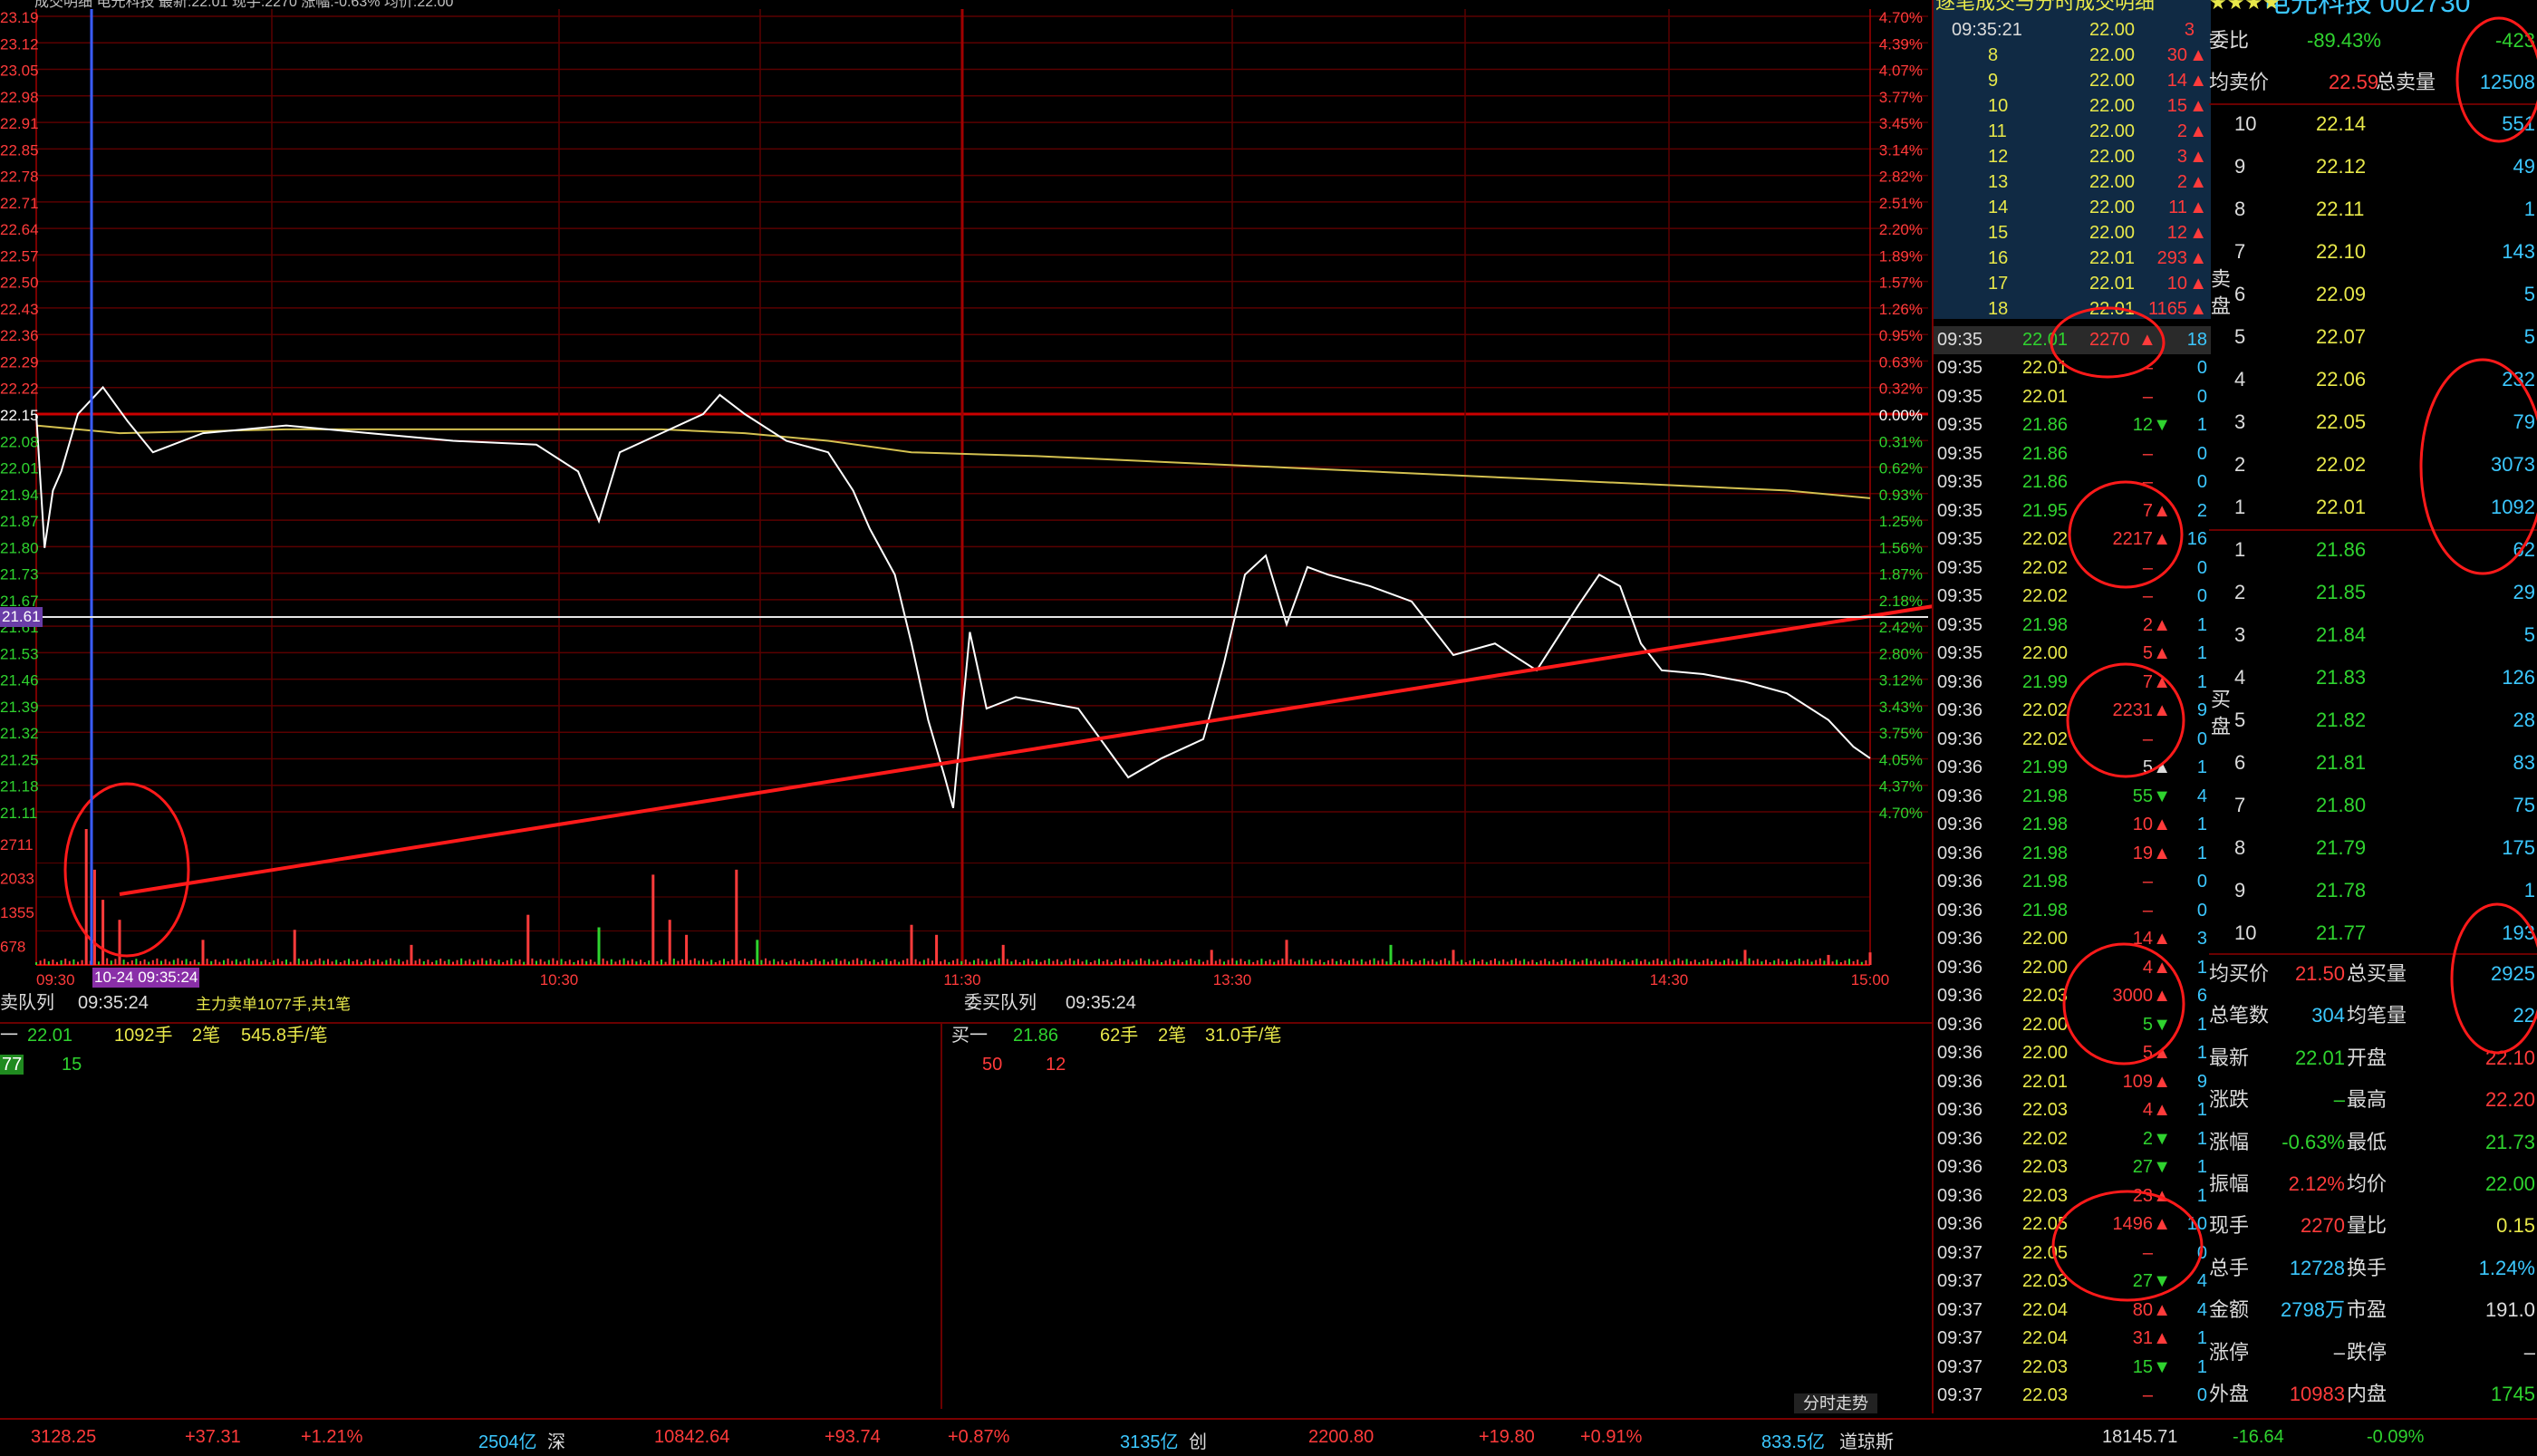 This screenshot has width=2537, height=1456. I want to click on buy-order-1: 50, so click(992, 1065).